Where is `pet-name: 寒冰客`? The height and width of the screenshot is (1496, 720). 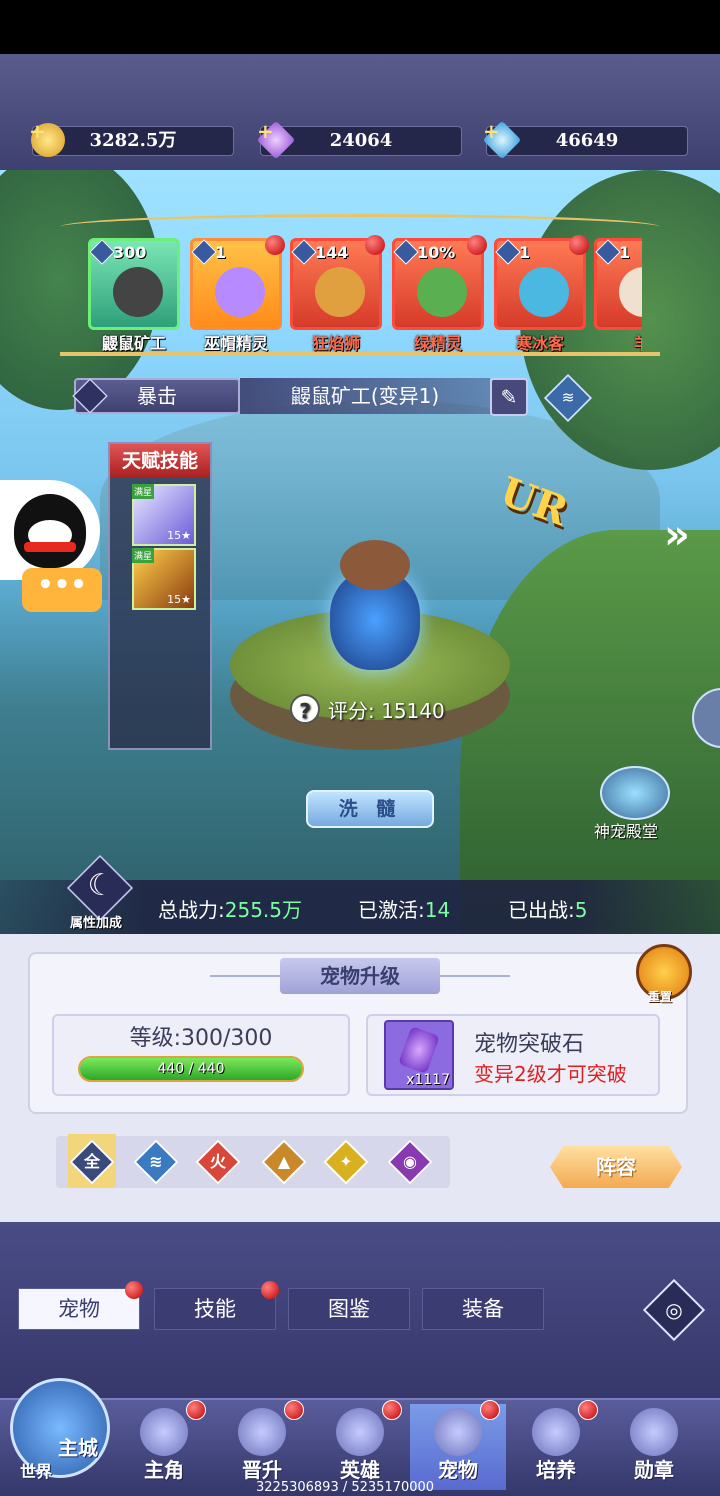 pet-name: 寒冰客 is located at coordinates (539, 343).